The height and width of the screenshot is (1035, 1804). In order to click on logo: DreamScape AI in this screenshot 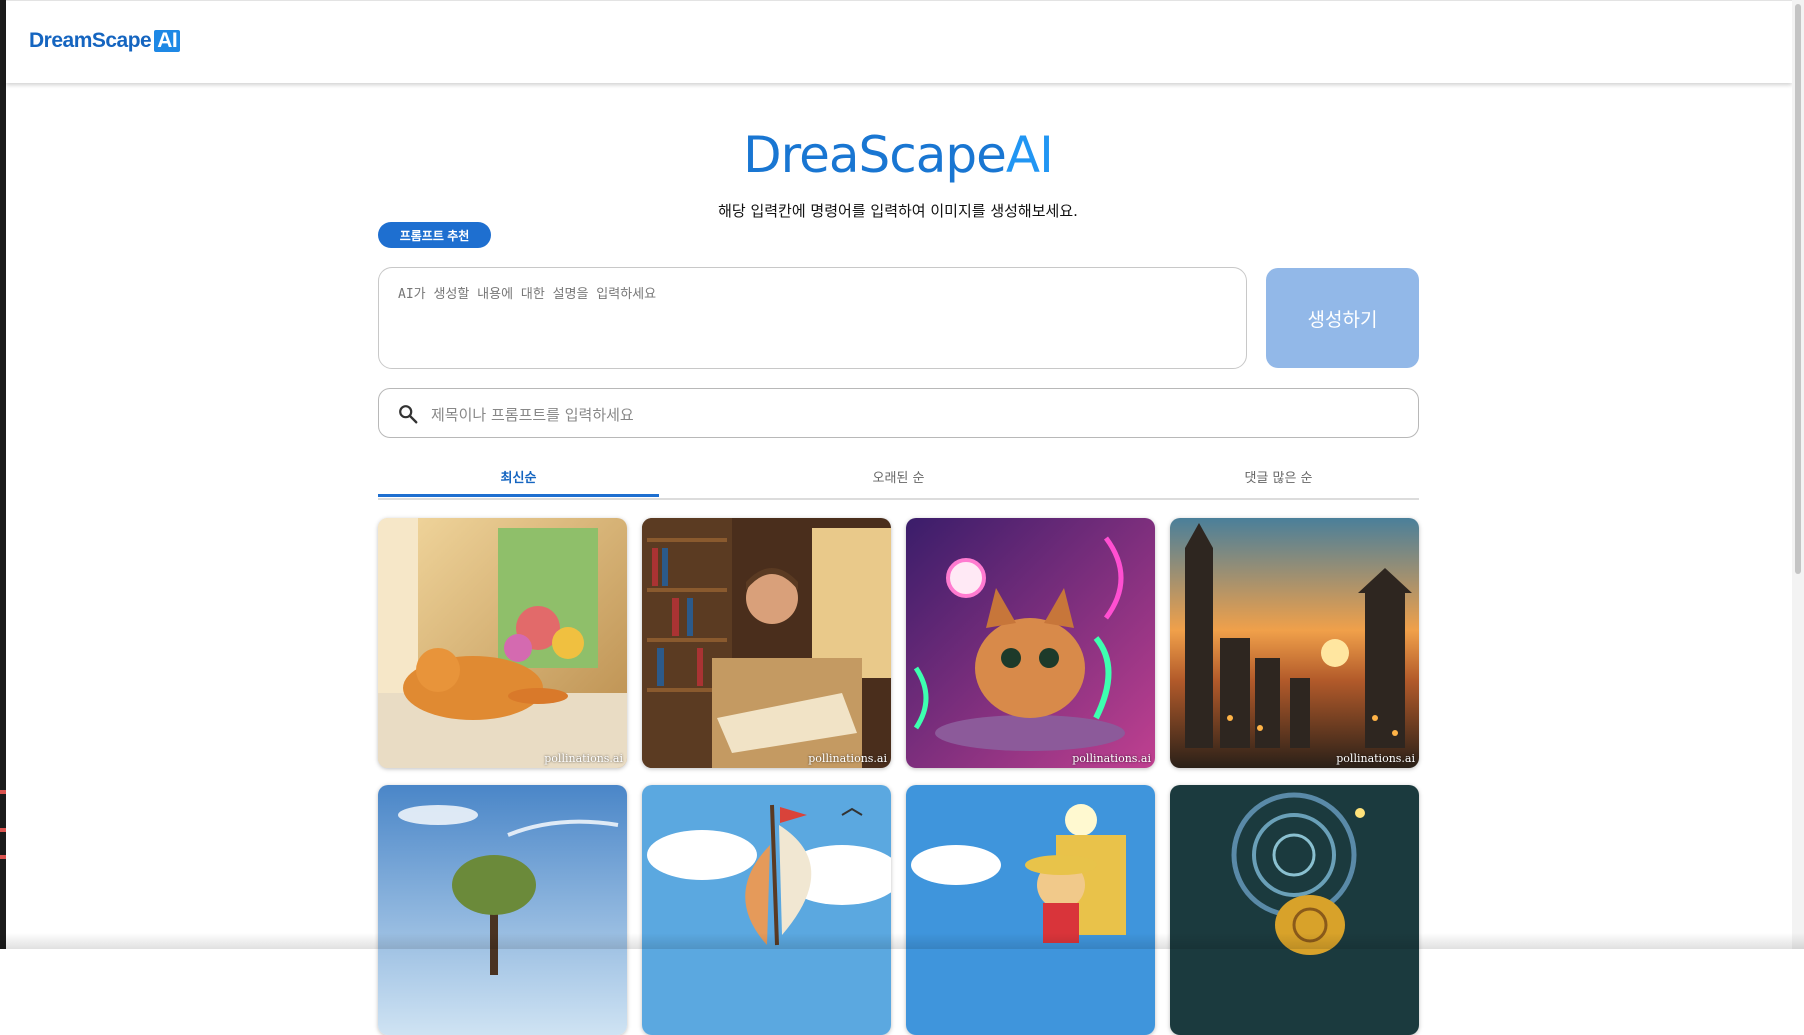, I will do `click(105, 41)`.